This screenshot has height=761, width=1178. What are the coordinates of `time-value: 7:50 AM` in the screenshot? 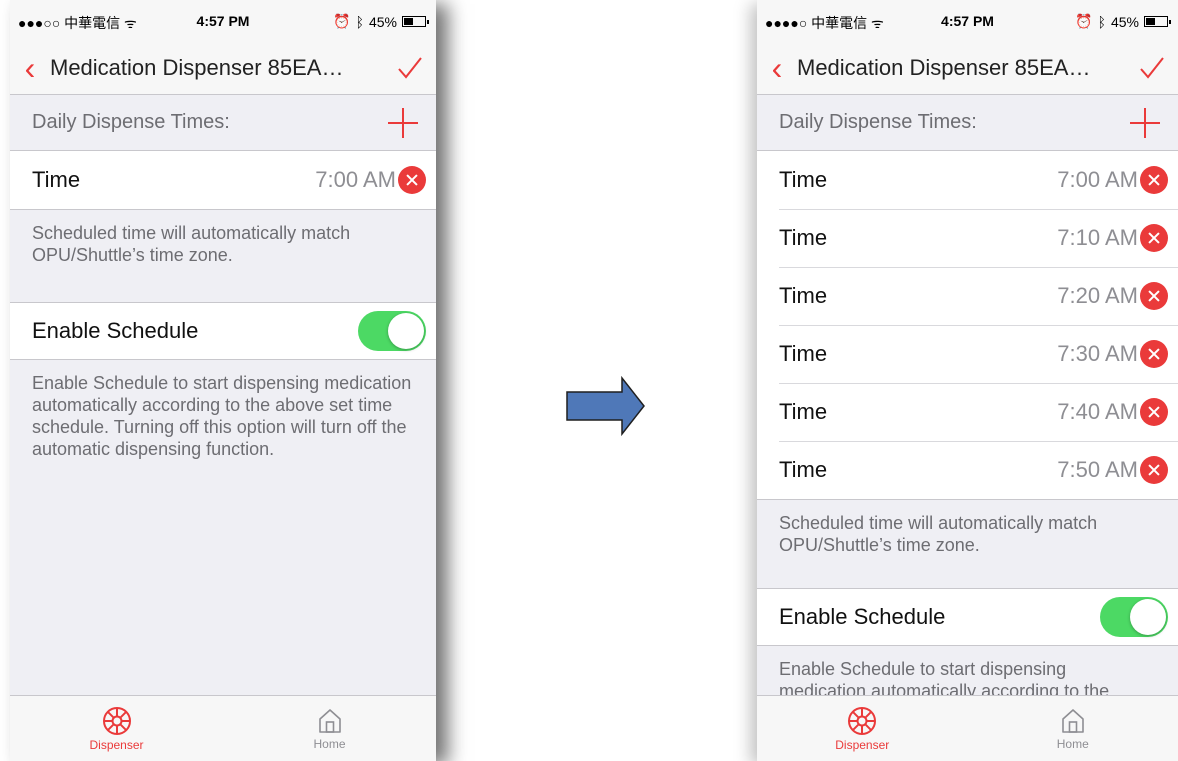 It's located at (1097, 470).